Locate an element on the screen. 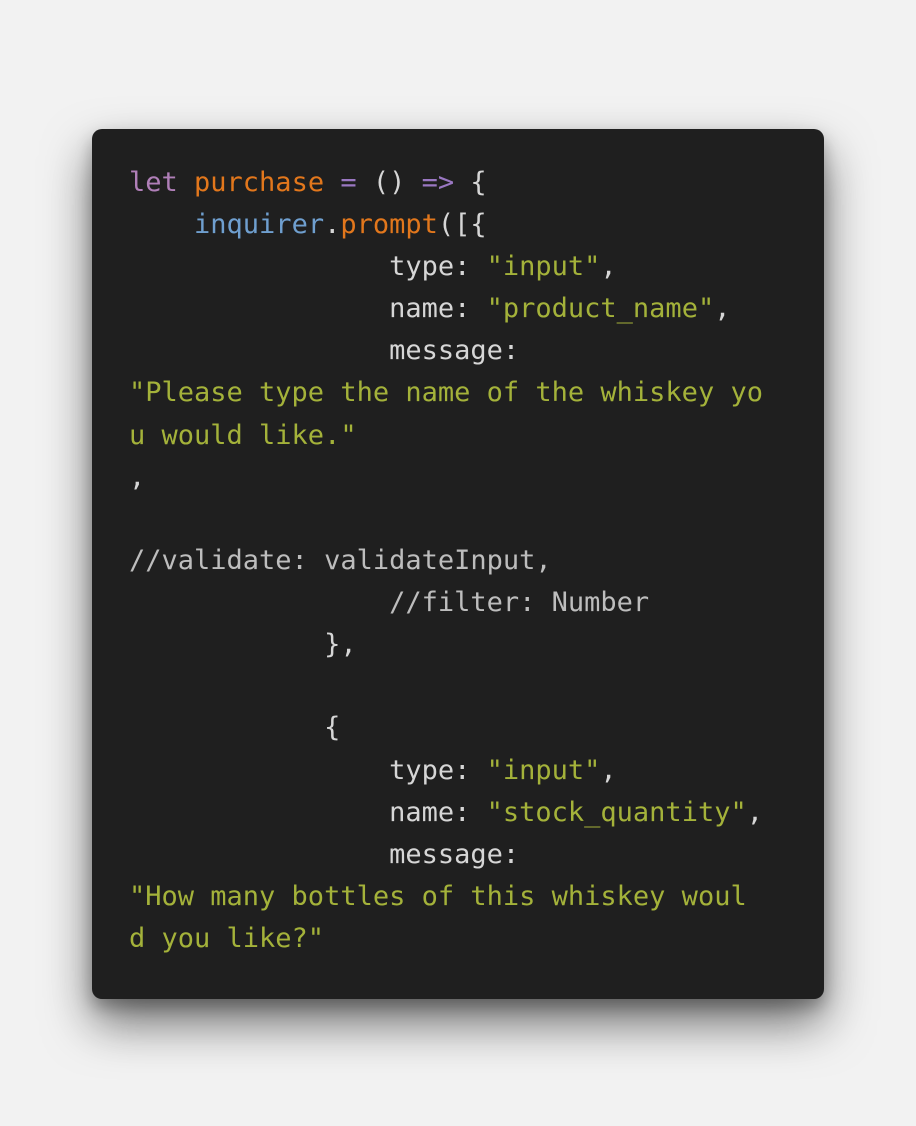 The height and width of the screenshot is (1126, 916). code-line: "How many bottles of this whiskey woul is located at coordinates (446, 897).